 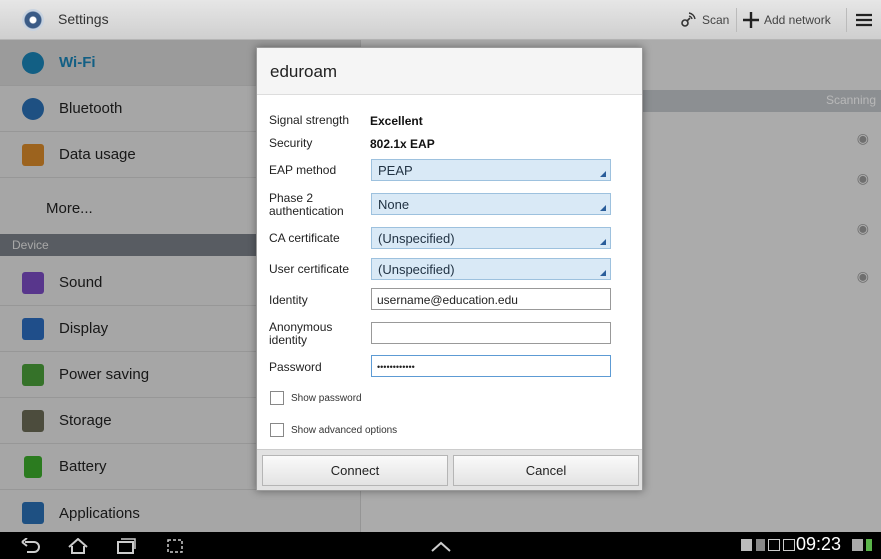 I want to click on dialog-title: eduroam, so click(x=449, y=71).